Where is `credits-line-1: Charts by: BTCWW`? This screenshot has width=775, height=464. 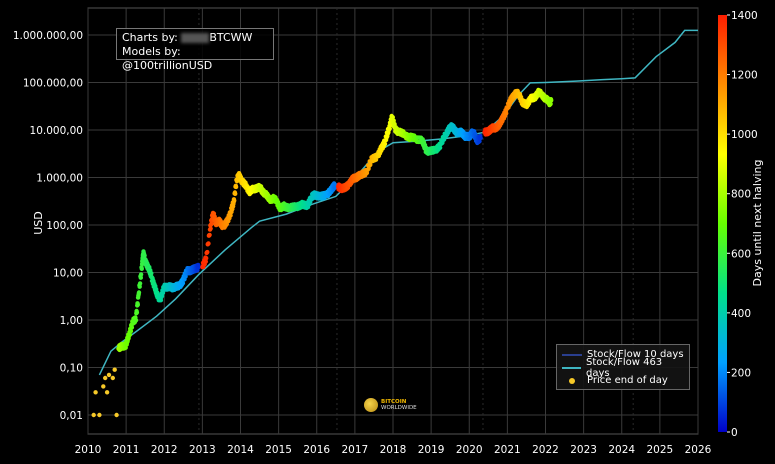 credits-line-1: Charts by: BTCWW is located at coordinates (195, 38).